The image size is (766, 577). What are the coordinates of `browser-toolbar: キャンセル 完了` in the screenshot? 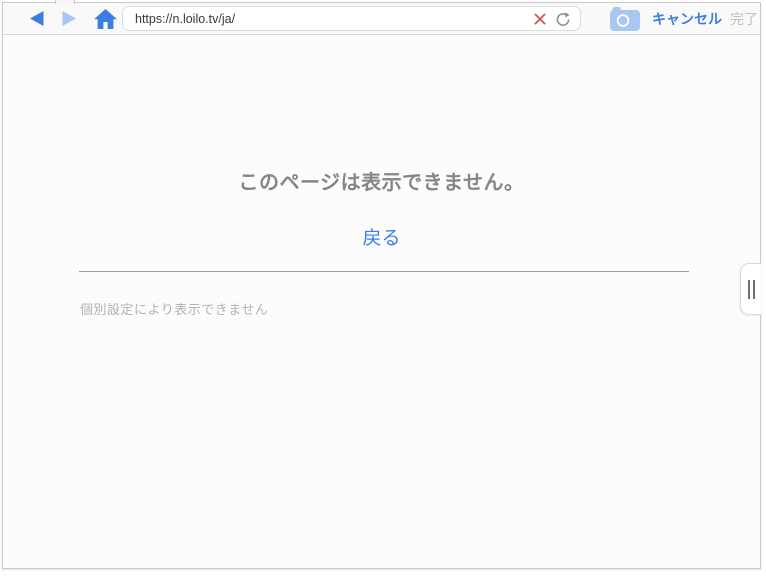 It's located at (381, 19).